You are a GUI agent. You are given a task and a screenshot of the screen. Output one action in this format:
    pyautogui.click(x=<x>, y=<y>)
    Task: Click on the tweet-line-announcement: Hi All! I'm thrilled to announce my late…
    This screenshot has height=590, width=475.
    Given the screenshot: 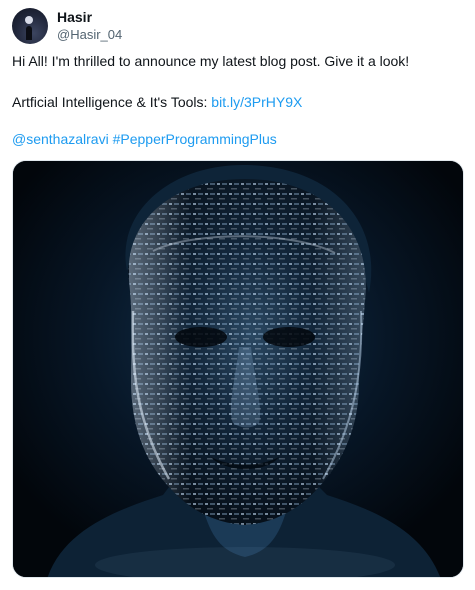 What is the action you would take?
    pyautogui.click(x=211, y=61)
    